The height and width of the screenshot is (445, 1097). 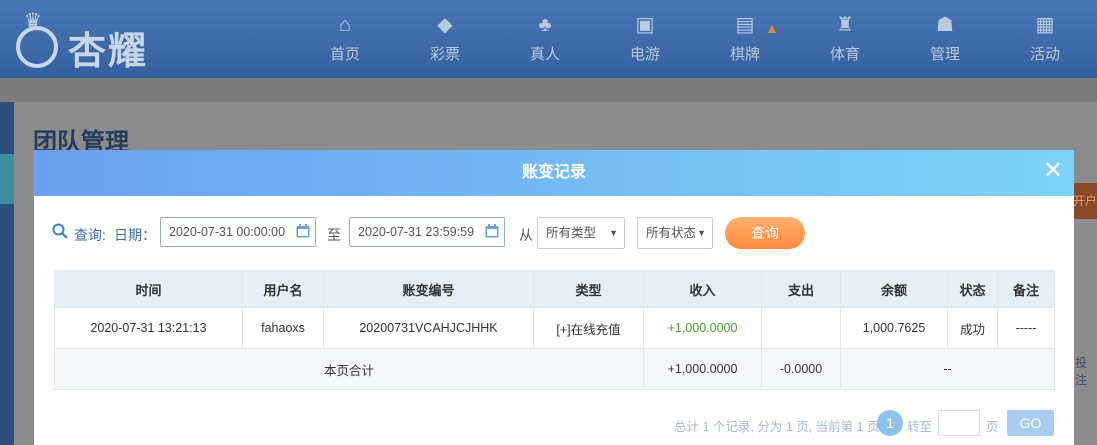 What do you see at coordinates (765, 233) in the screenshot?
I see `query-button: 查询` at bounding box center [765, 233].